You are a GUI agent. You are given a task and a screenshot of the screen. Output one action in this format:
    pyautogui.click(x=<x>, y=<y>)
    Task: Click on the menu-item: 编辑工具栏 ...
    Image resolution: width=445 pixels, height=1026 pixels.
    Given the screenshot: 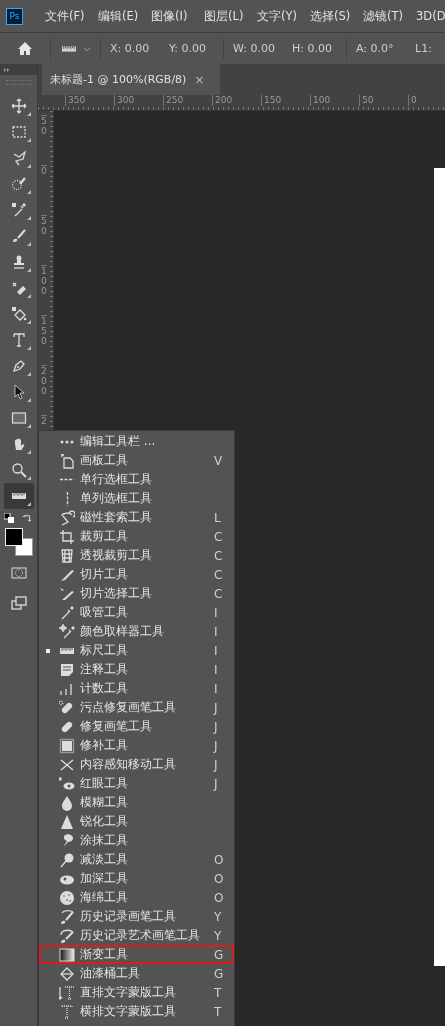 What is the action you would take?
    pyautogui.click(x=136, y=441)
    